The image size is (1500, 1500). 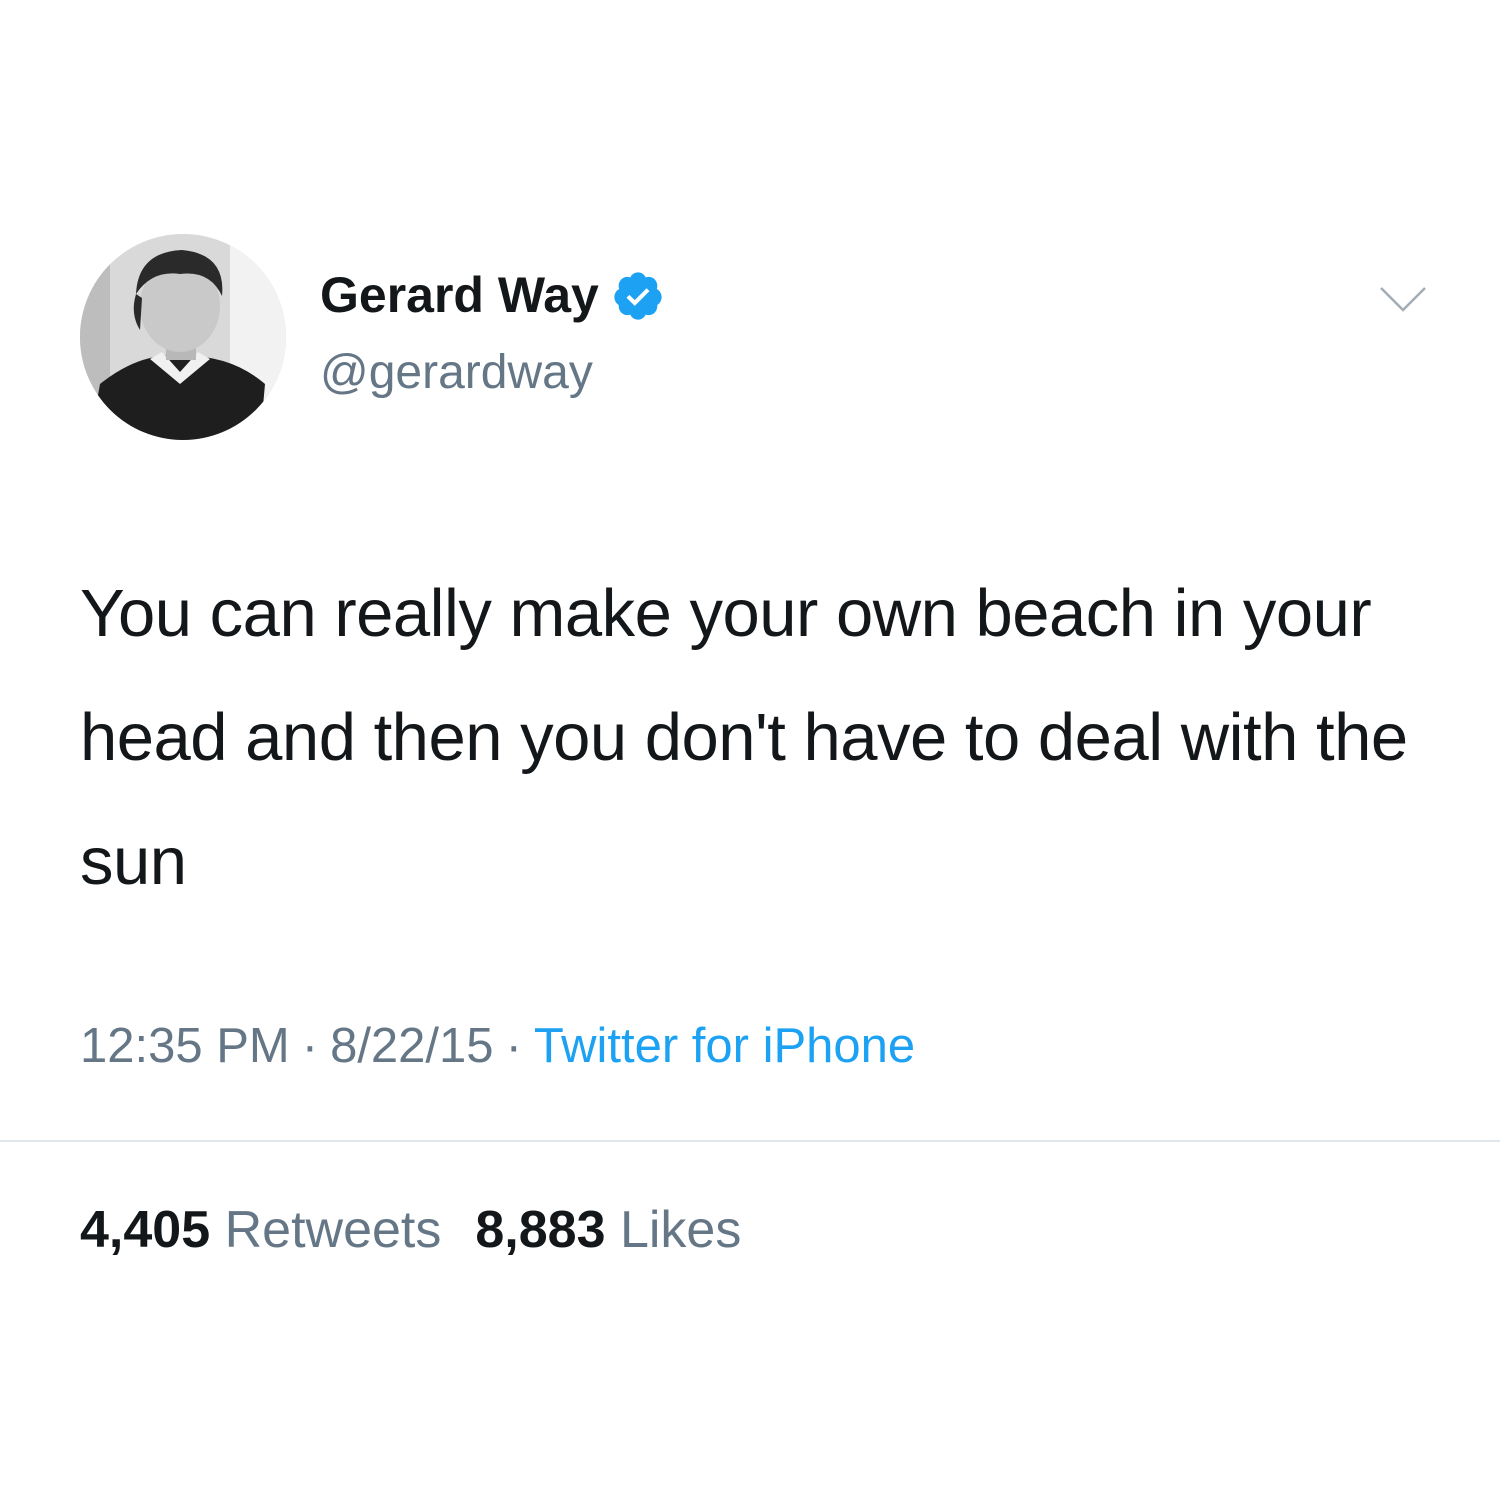 I want to click on chevron-down-icon, so click(x=1403, y=299).